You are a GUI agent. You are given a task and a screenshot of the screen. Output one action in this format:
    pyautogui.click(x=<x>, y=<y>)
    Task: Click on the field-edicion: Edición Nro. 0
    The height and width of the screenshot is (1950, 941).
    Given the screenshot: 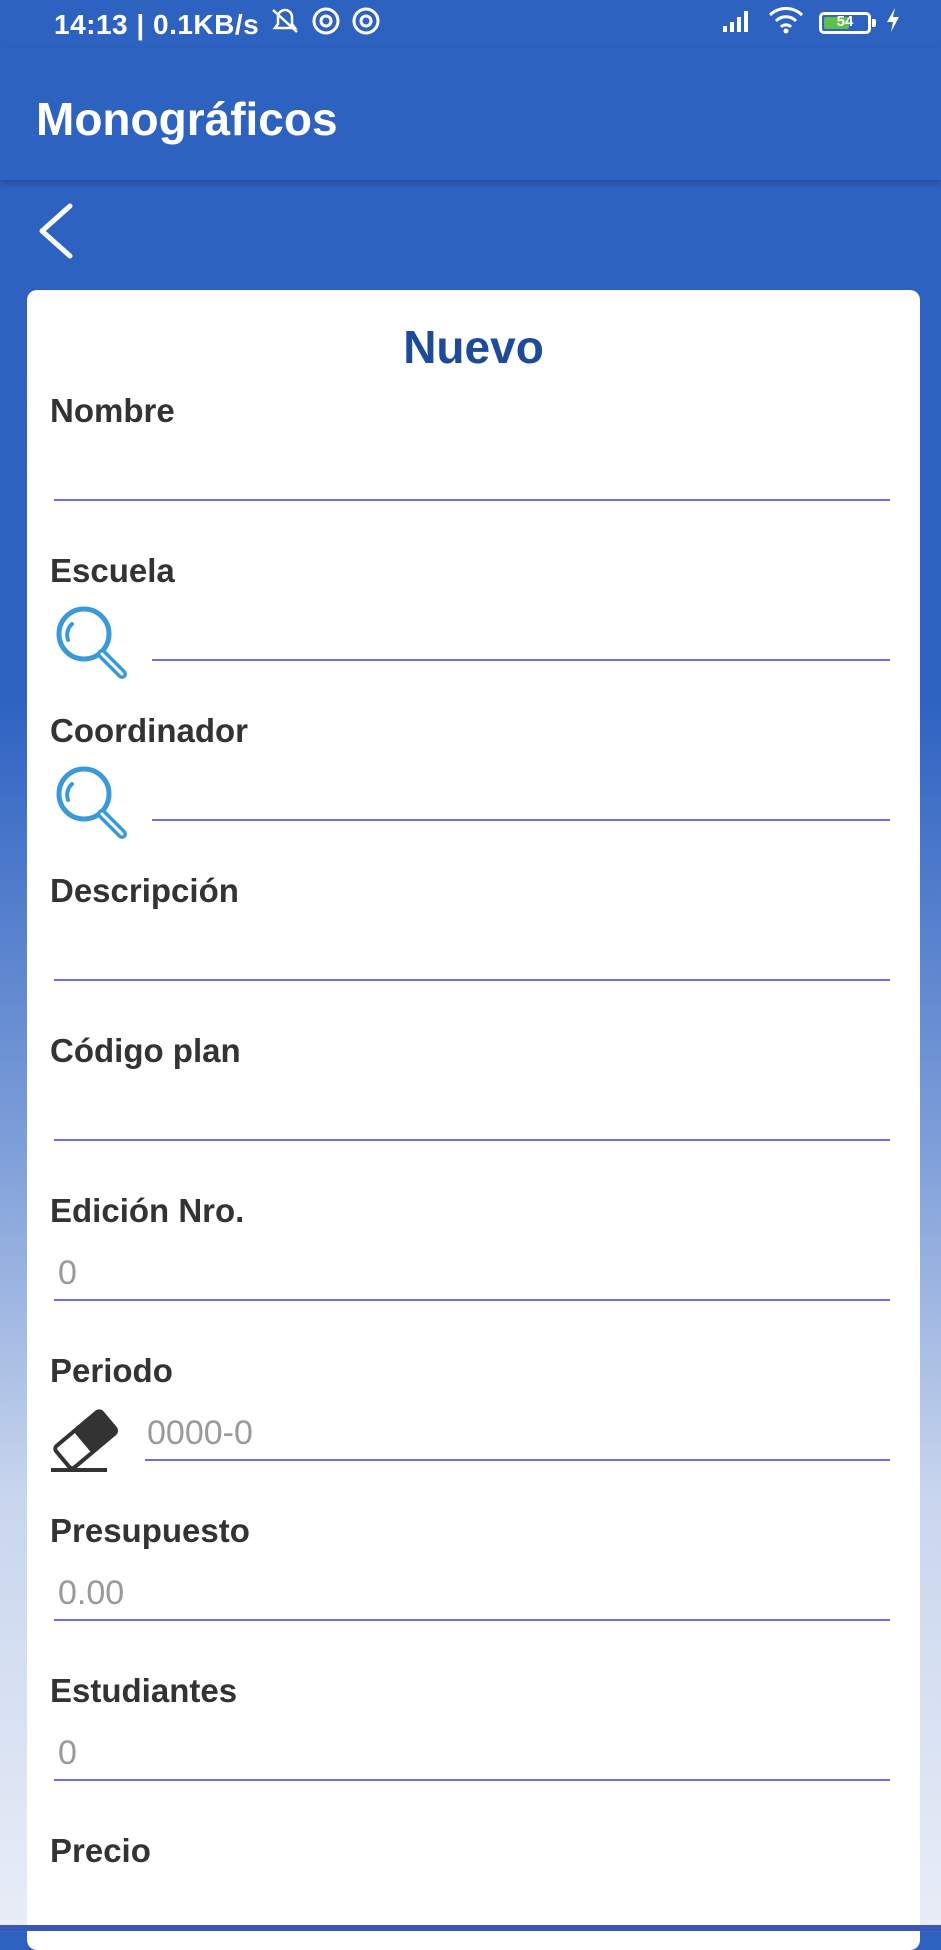 What is the action you would take?
    pyautogui.click(x=473, y=1272)
    